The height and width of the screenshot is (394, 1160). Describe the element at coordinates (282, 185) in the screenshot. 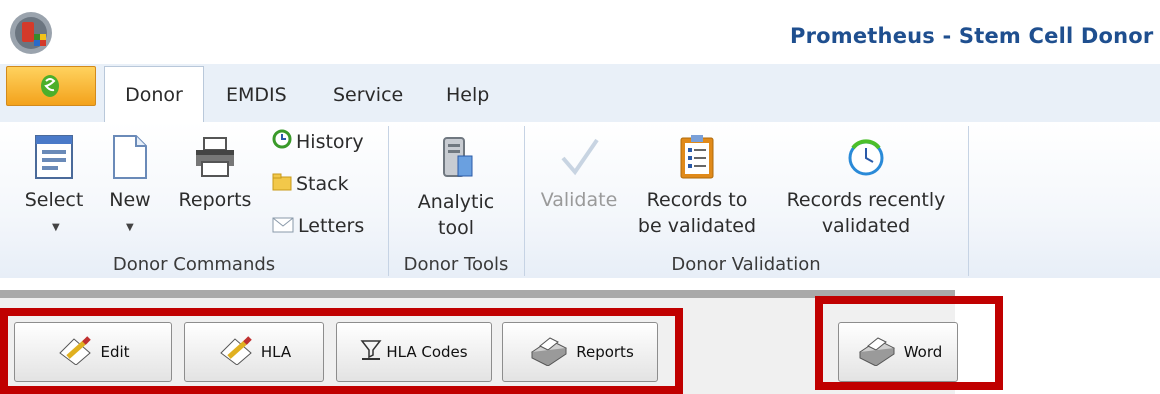

I see `stack-folder-icon` at that location.